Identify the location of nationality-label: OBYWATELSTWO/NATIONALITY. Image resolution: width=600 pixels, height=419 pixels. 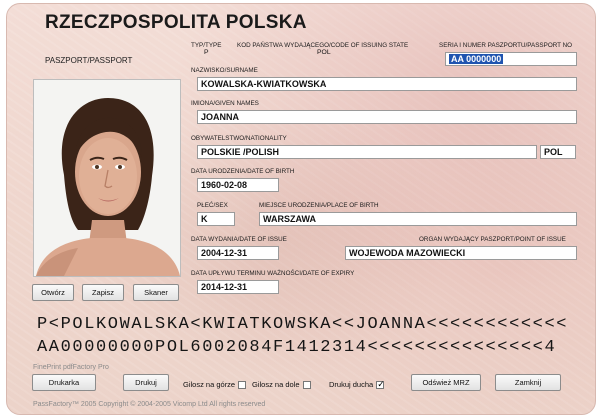
(239, 138).